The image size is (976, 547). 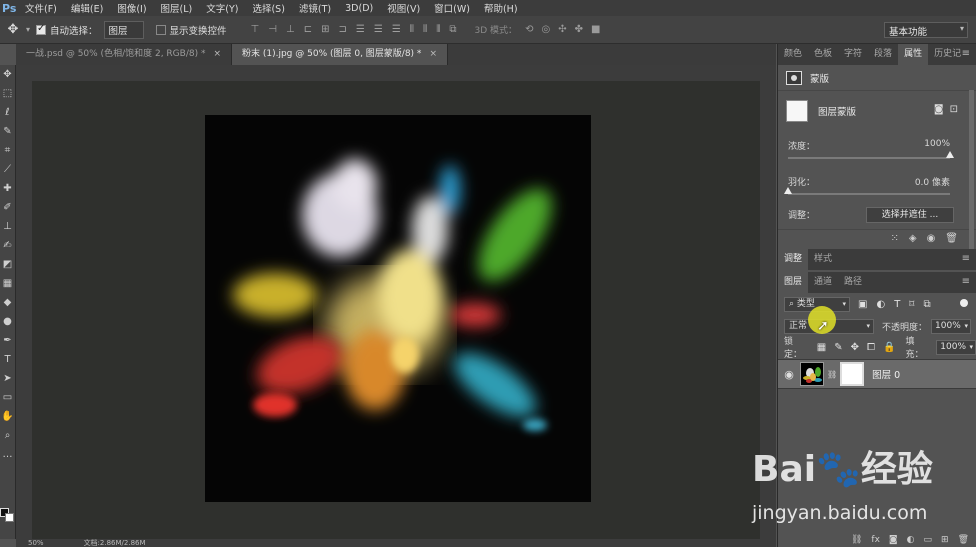 What do you see at coordinates (340, 54) in the screenshot?
I see `tab-document-2: 粉末 (1).jpg @ 50% (图层 0, 图层蒙版/8) * ×` at bounding box center [340, 54].